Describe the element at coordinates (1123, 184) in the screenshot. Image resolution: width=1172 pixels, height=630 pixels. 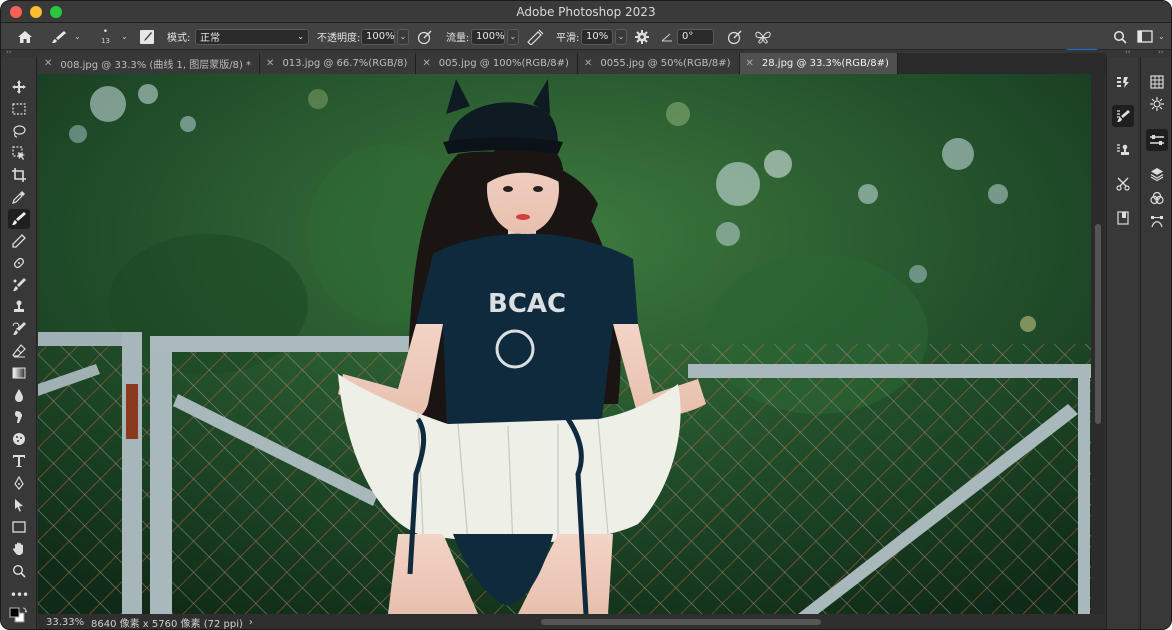
I see `tool-presets-icon` at that location.